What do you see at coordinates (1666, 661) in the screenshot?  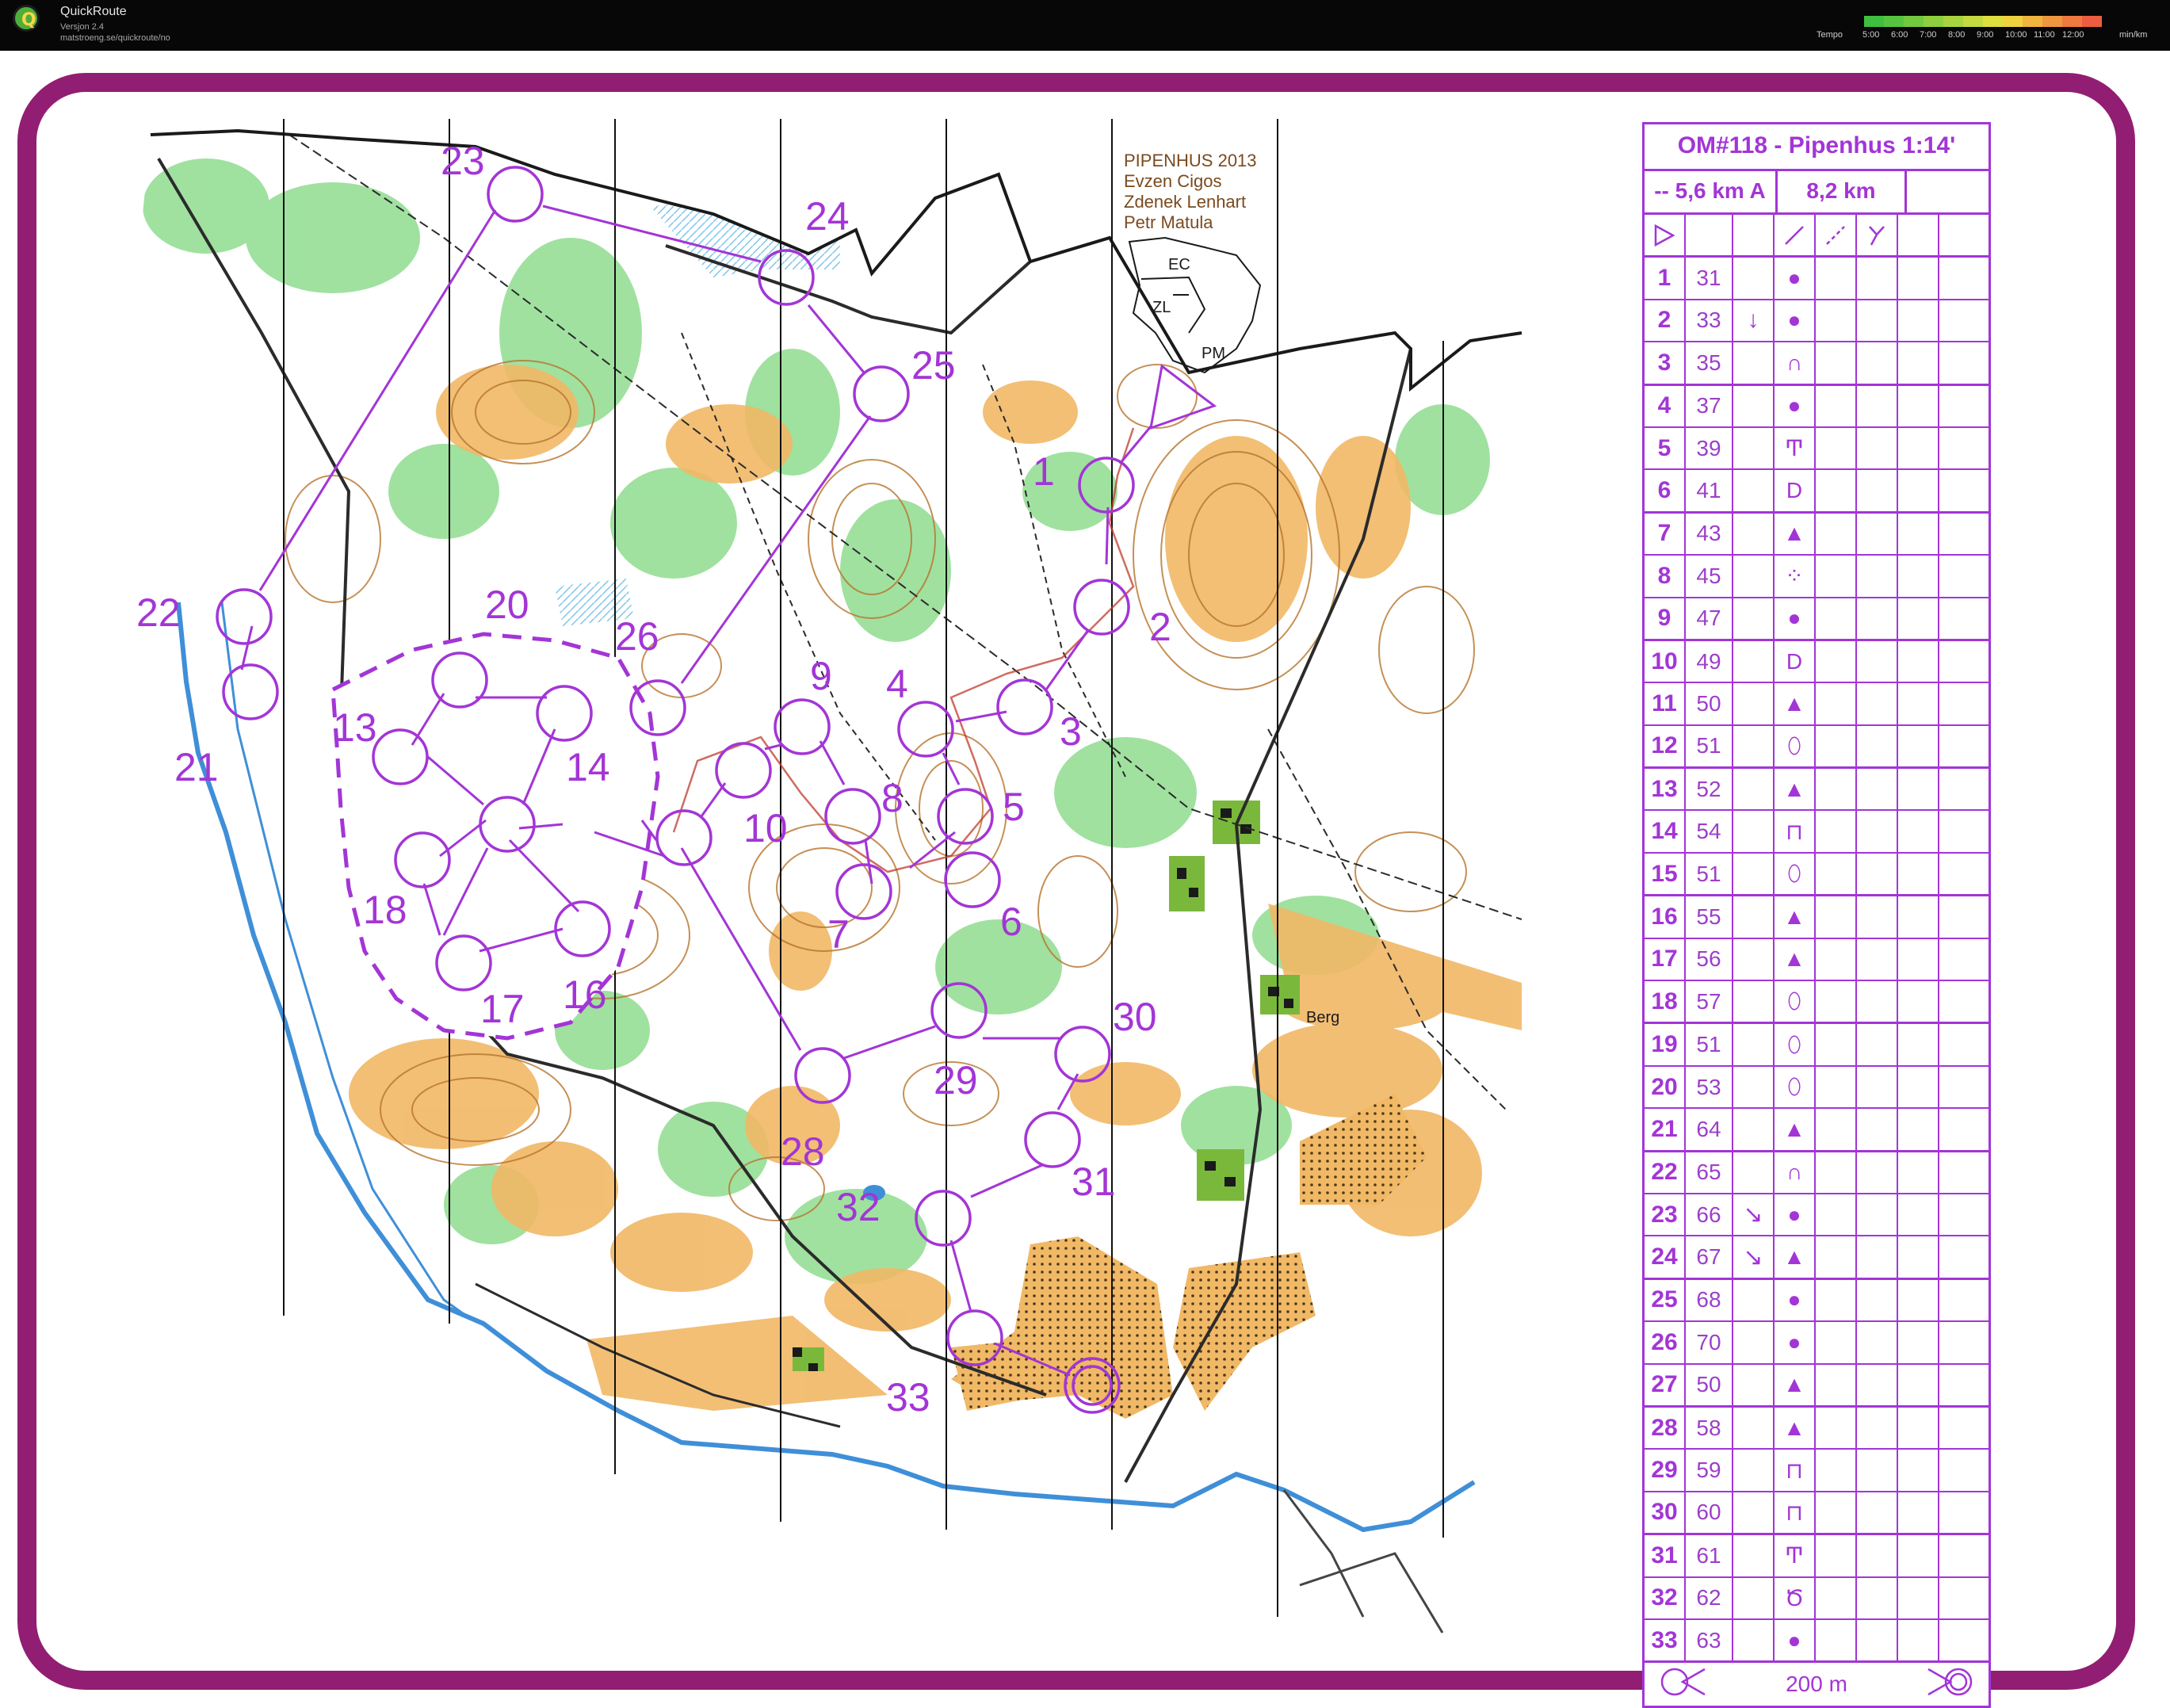 I see `control-number: 10` at bounding box center [1666, 661].